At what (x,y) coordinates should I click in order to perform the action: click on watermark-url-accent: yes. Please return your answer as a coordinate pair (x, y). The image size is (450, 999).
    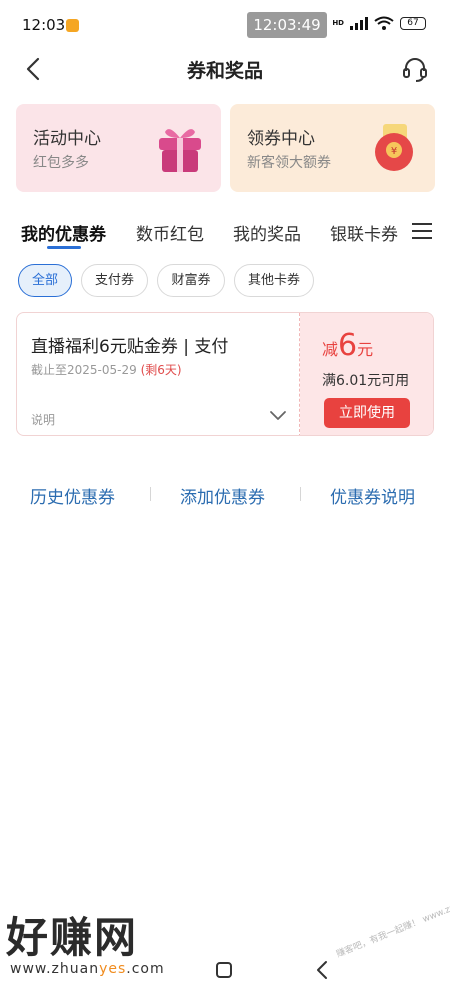
    Looking at the image, I should click on (113, 969).